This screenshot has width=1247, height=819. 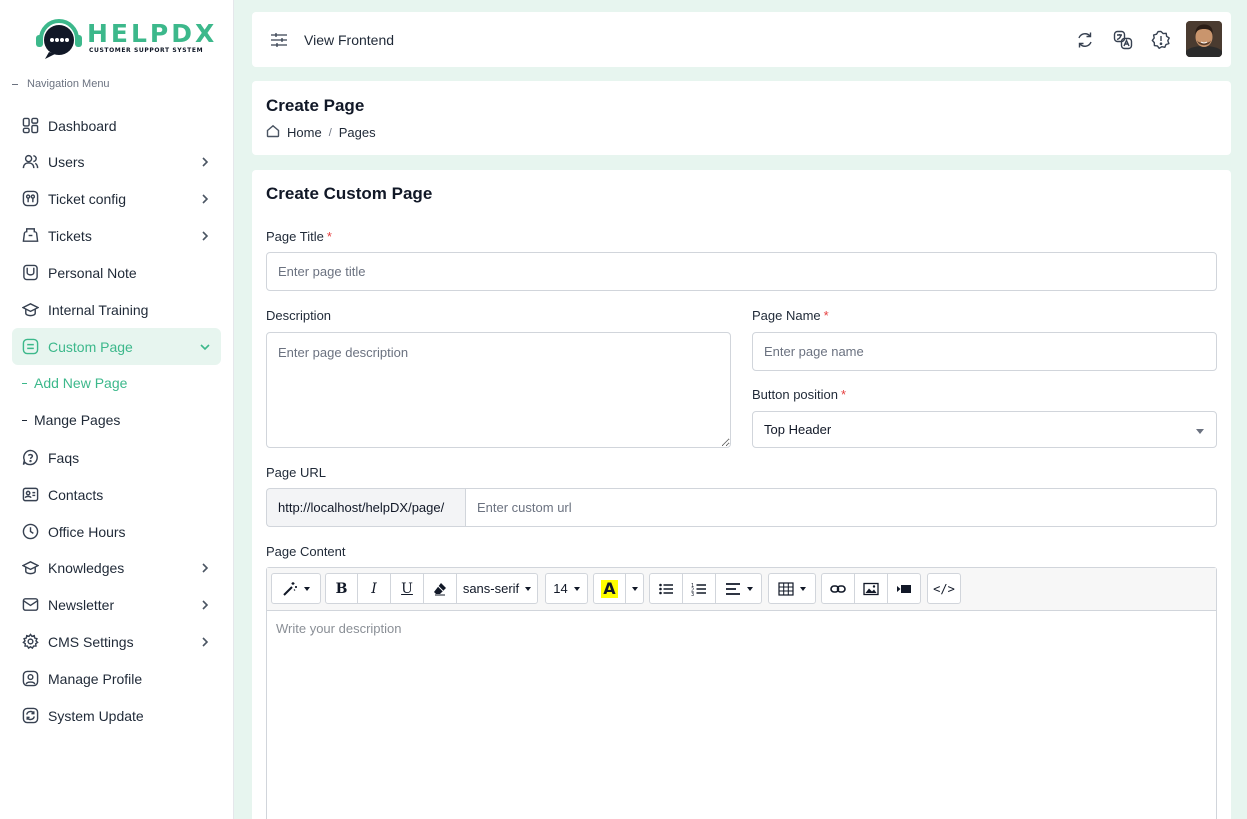 What do you see at coordinates (349, 193) in the screenshot?
I see `form-title: Create Custom Page` at bounding box center [349, 193].